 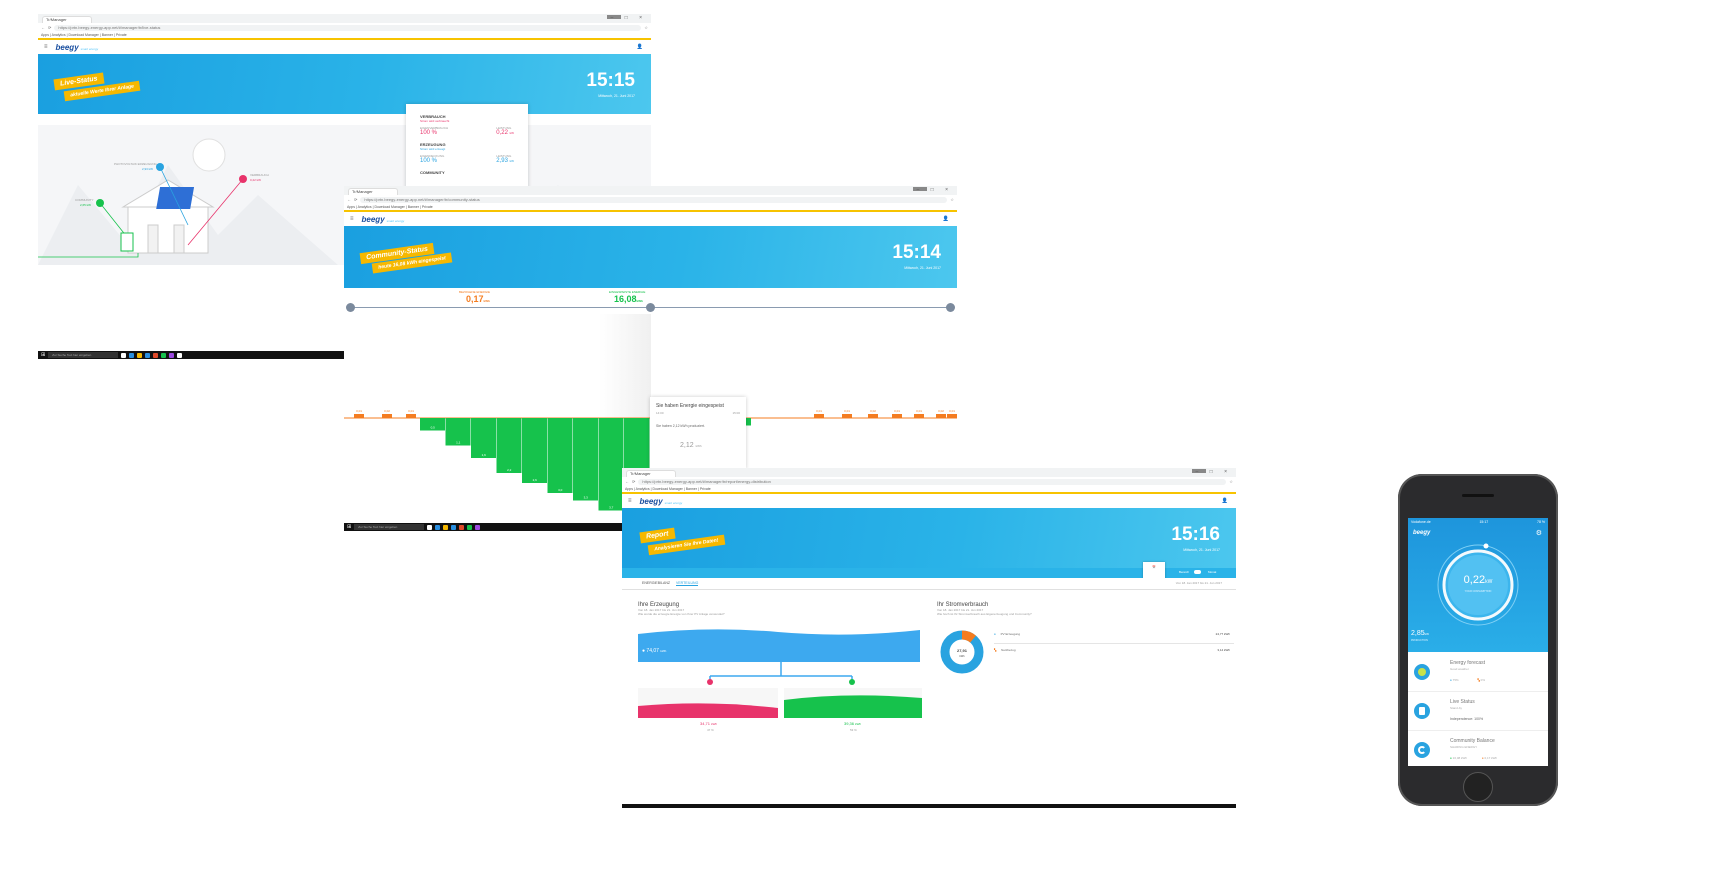 I want to click on card-extra: Independence: 100%, so click(x=1467, y=719).